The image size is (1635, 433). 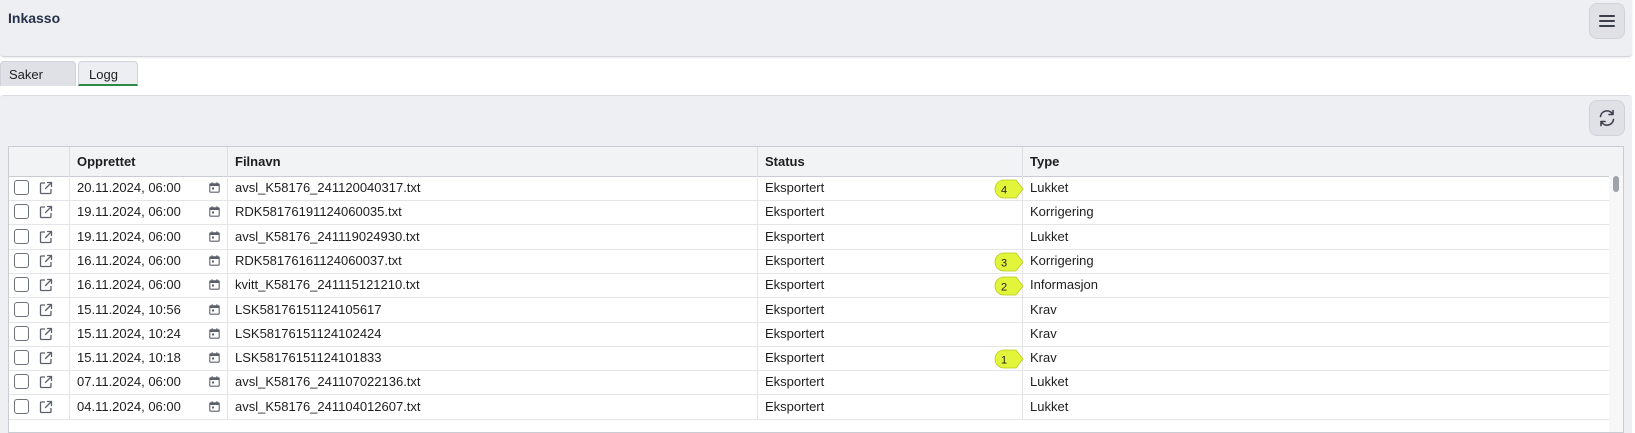 I want to click on menu-button, so click(x=1607, y=21).